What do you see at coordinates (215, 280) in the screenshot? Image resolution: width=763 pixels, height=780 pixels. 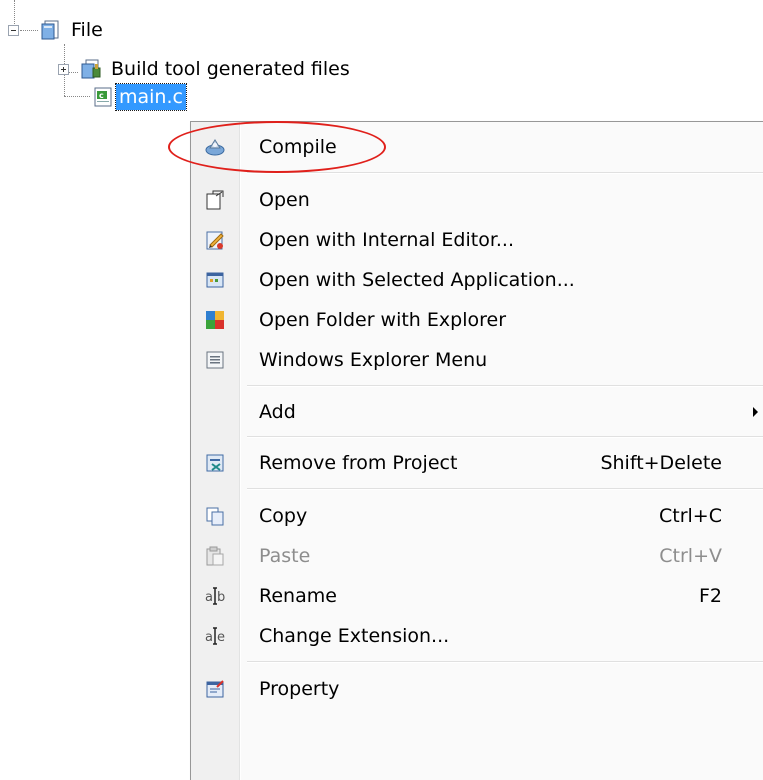 I see `selected-application-icon` at bounding box center [215, 280].